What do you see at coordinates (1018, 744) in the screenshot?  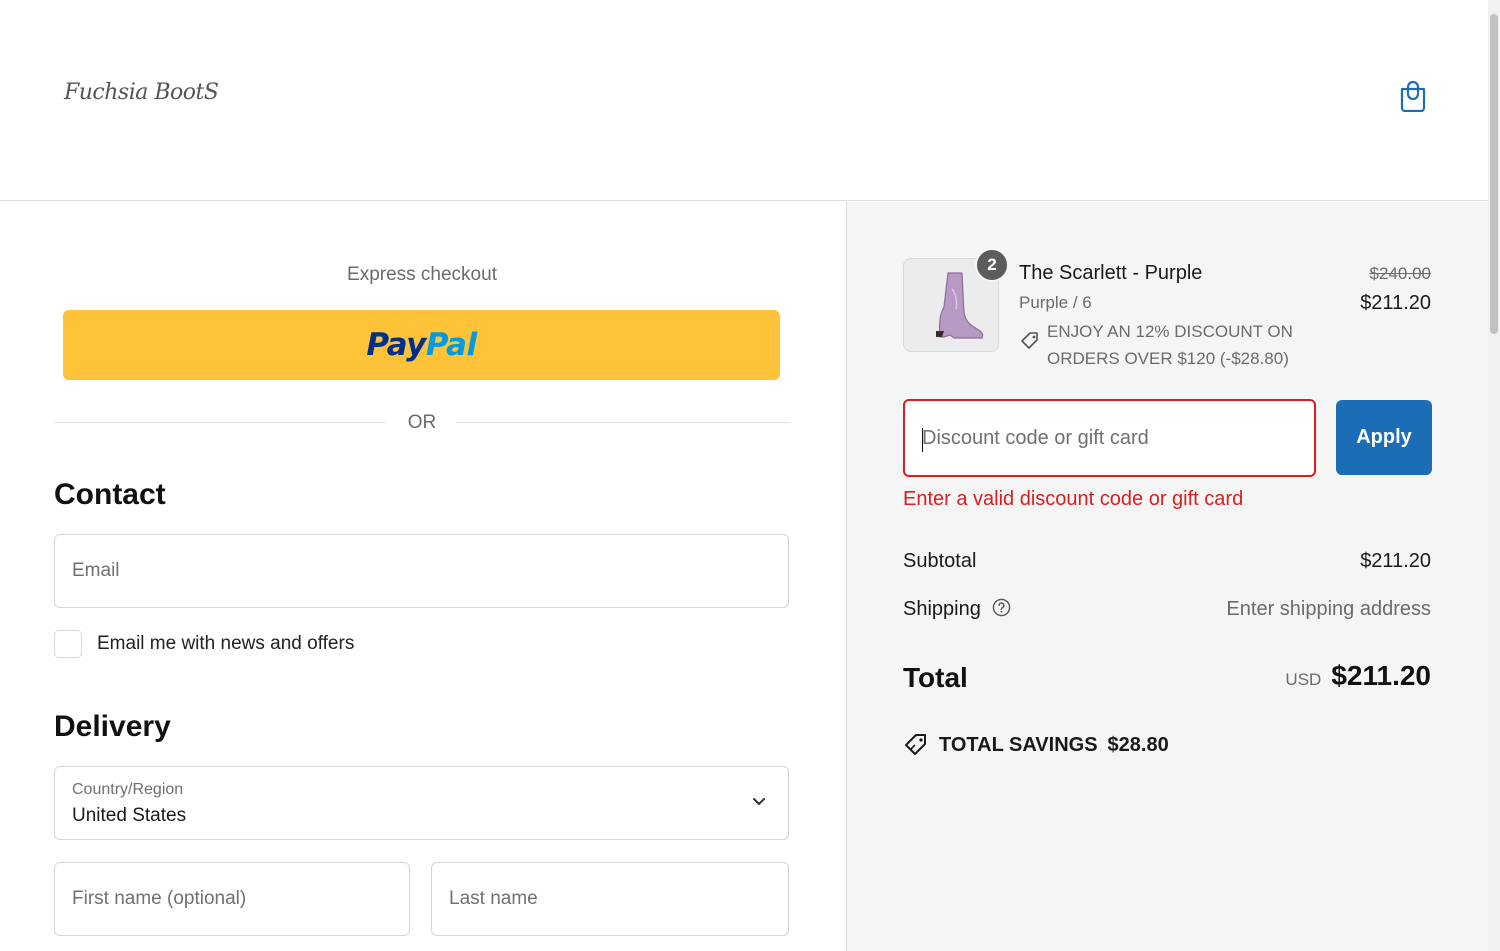 I see `savings-label: TOTAL SAVINGS` at bounding box center [1018, 744].